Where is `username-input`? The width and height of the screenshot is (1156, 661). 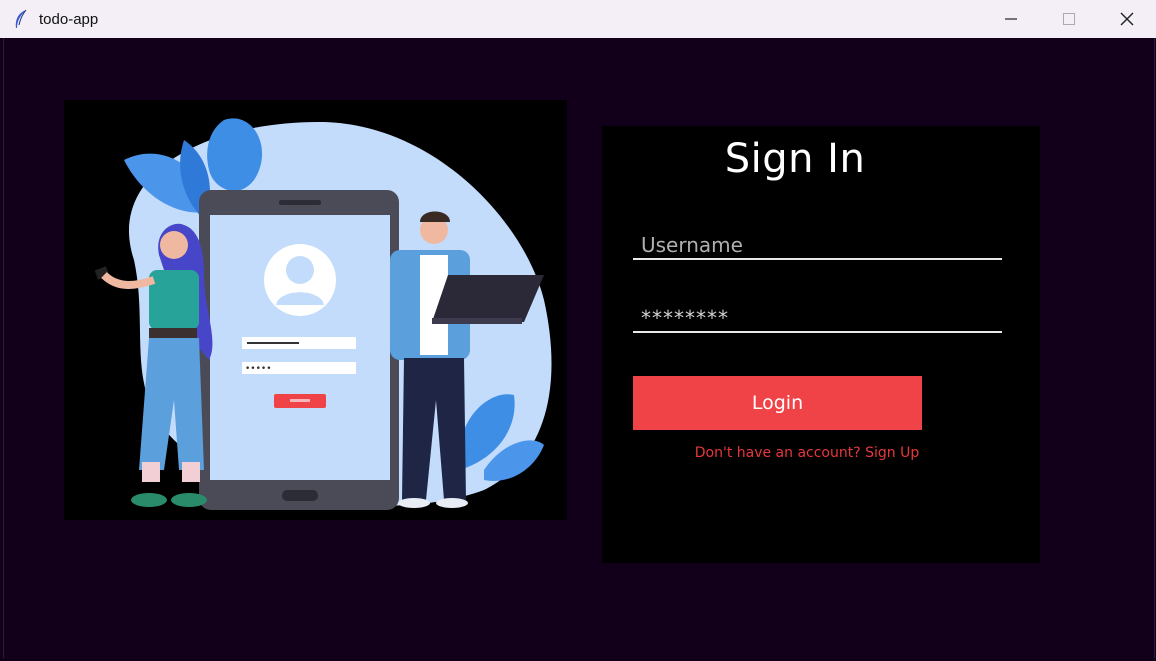
username-input is located at coordinates (817, 246).